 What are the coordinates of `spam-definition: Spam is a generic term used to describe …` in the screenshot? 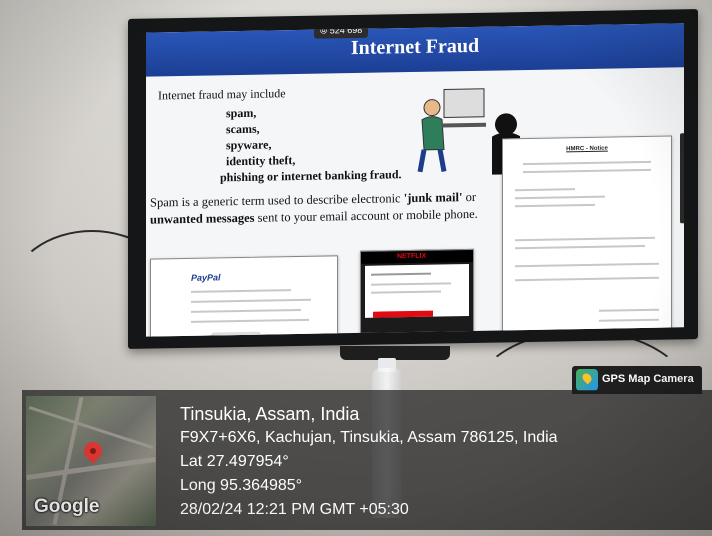 It's located at (315, 209).